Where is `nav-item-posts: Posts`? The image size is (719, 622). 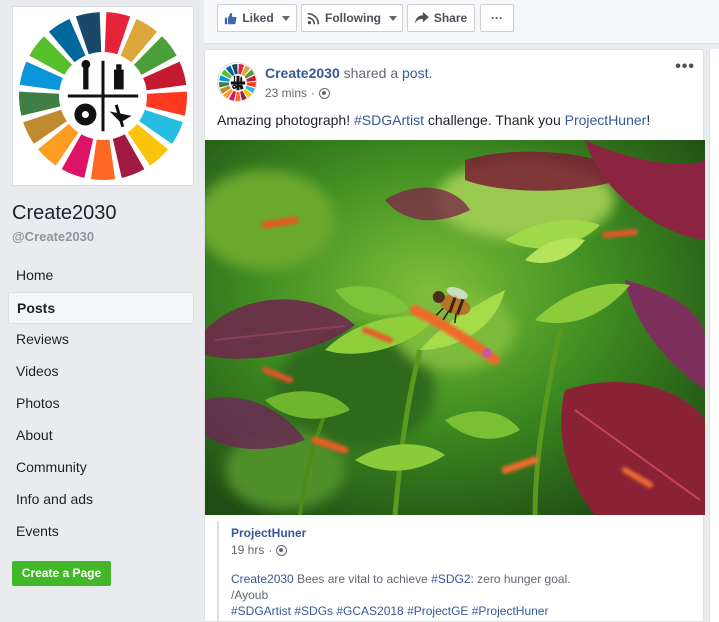
nav-item-posts: Posts is located at coordinates (101, 308).